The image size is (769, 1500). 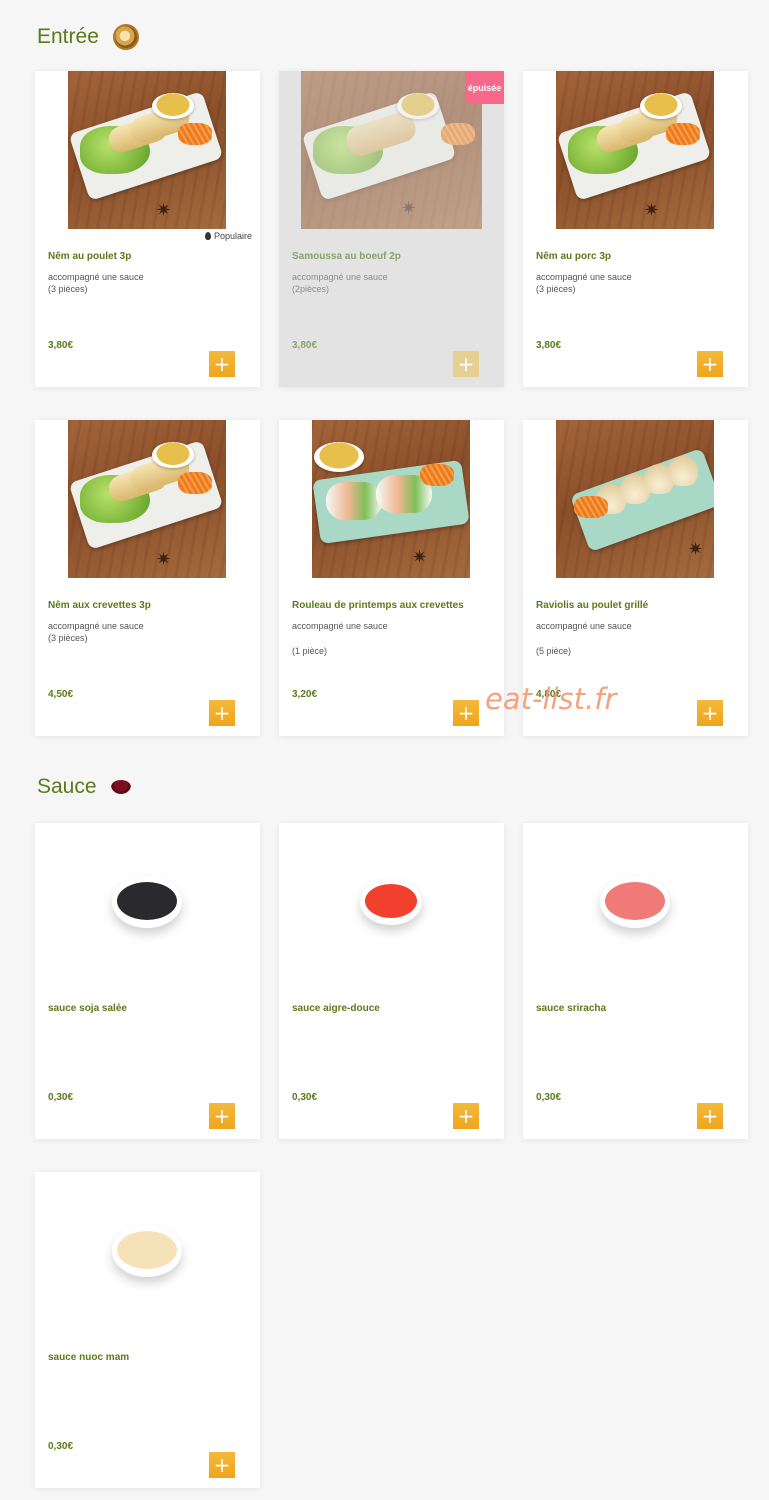 What do you see at coordinates (551, 699) in the screenshot?
I see `watermark: eat-list.fr` at bounding box center [551, 699].